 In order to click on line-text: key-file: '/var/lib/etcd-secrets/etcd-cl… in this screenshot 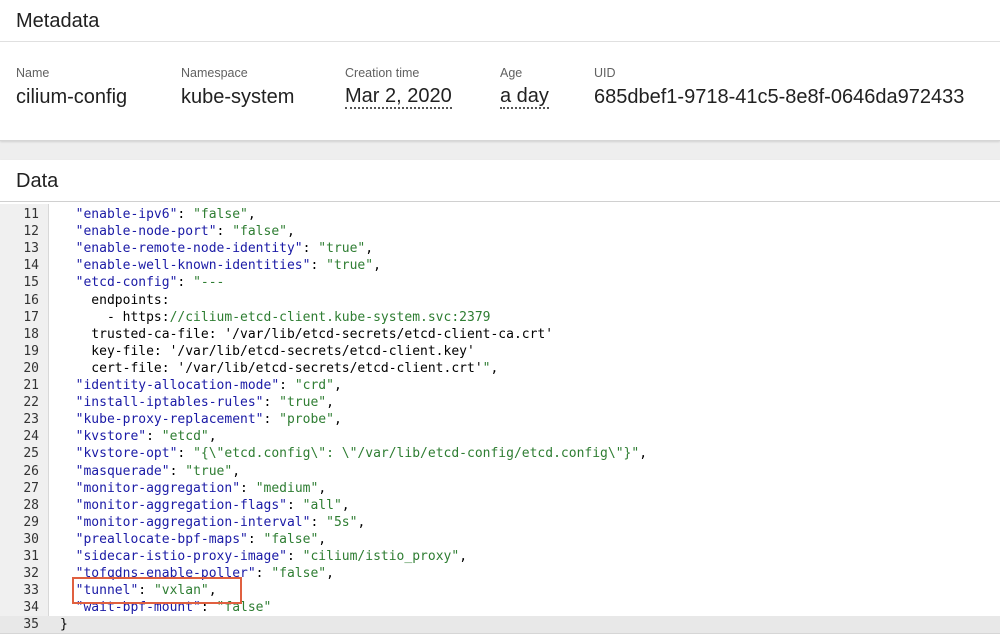, I will do `click(267, 351)`.